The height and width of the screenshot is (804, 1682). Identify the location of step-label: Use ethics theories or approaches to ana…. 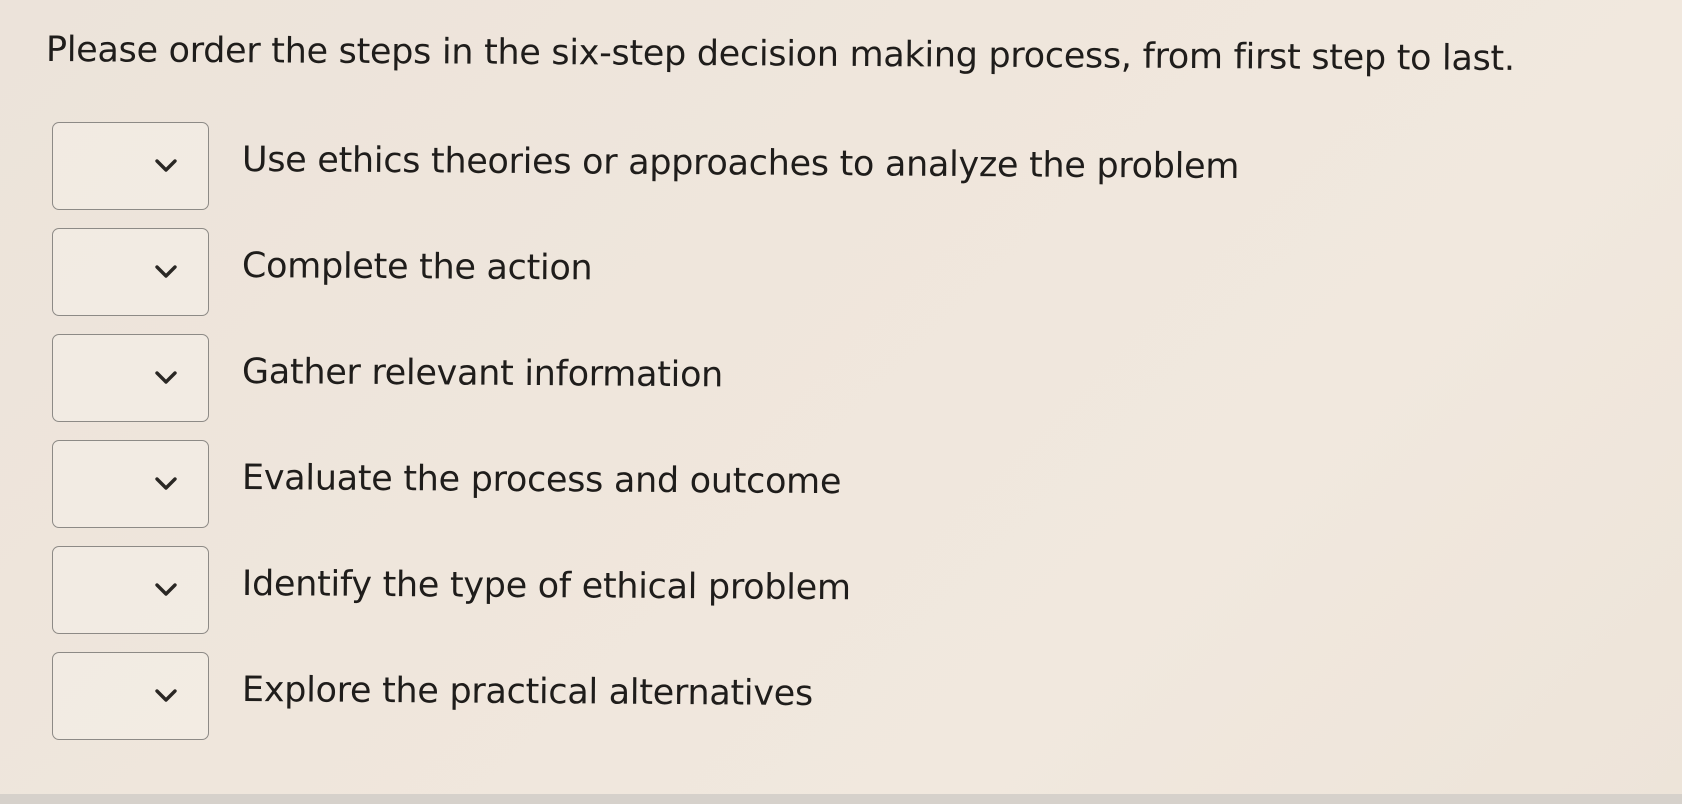
(740, 163).